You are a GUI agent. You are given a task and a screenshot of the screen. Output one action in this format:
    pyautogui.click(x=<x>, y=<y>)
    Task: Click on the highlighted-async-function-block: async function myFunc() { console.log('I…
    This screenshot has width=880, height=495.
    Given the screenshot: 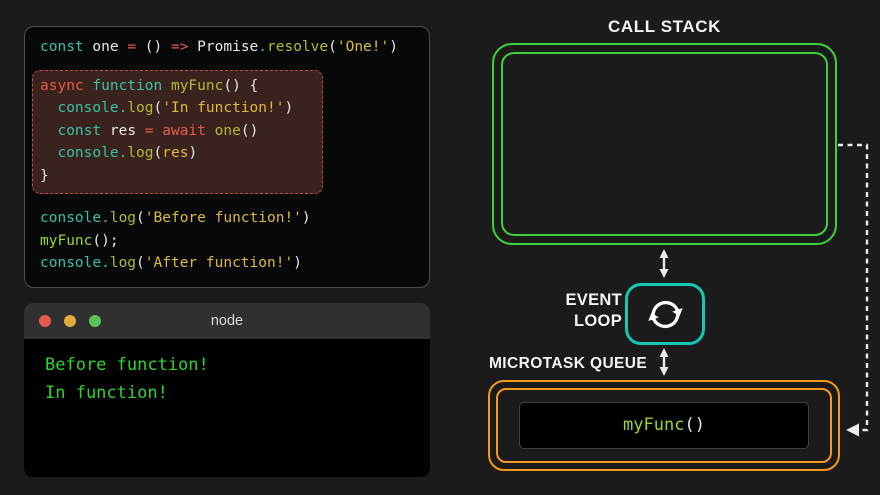 What is the action you would take?
    pyautogui.click(x=177, y=131)
    